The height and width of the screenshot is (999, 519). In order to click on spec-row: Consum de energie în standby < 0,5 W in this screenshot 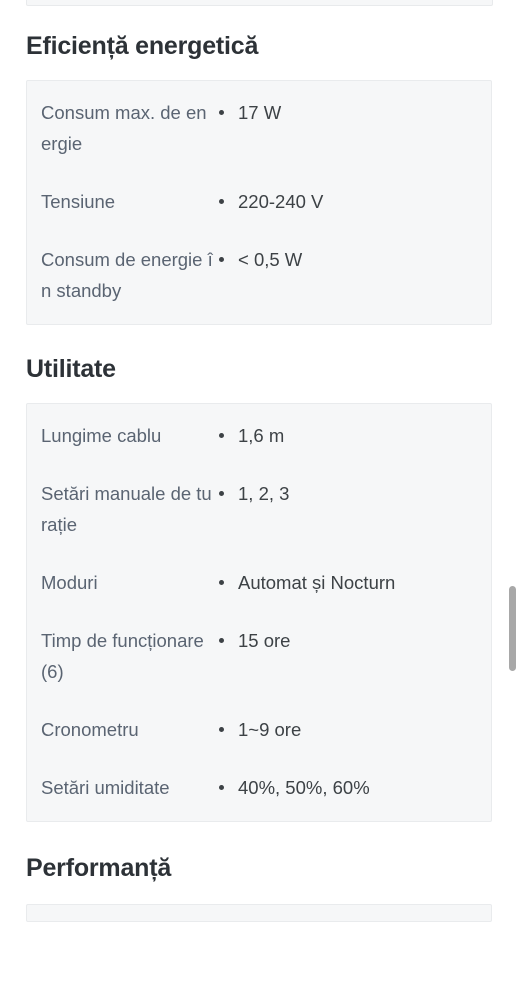, I will do `click(259, 275)`.